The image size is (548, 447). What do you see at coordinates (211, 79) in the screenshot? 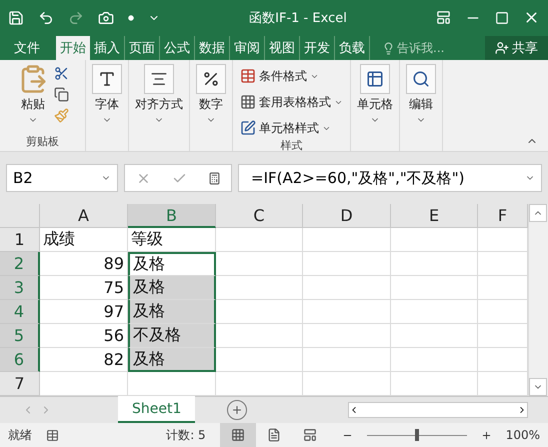
I see `percent-icon` at bounding box center [211, 79].